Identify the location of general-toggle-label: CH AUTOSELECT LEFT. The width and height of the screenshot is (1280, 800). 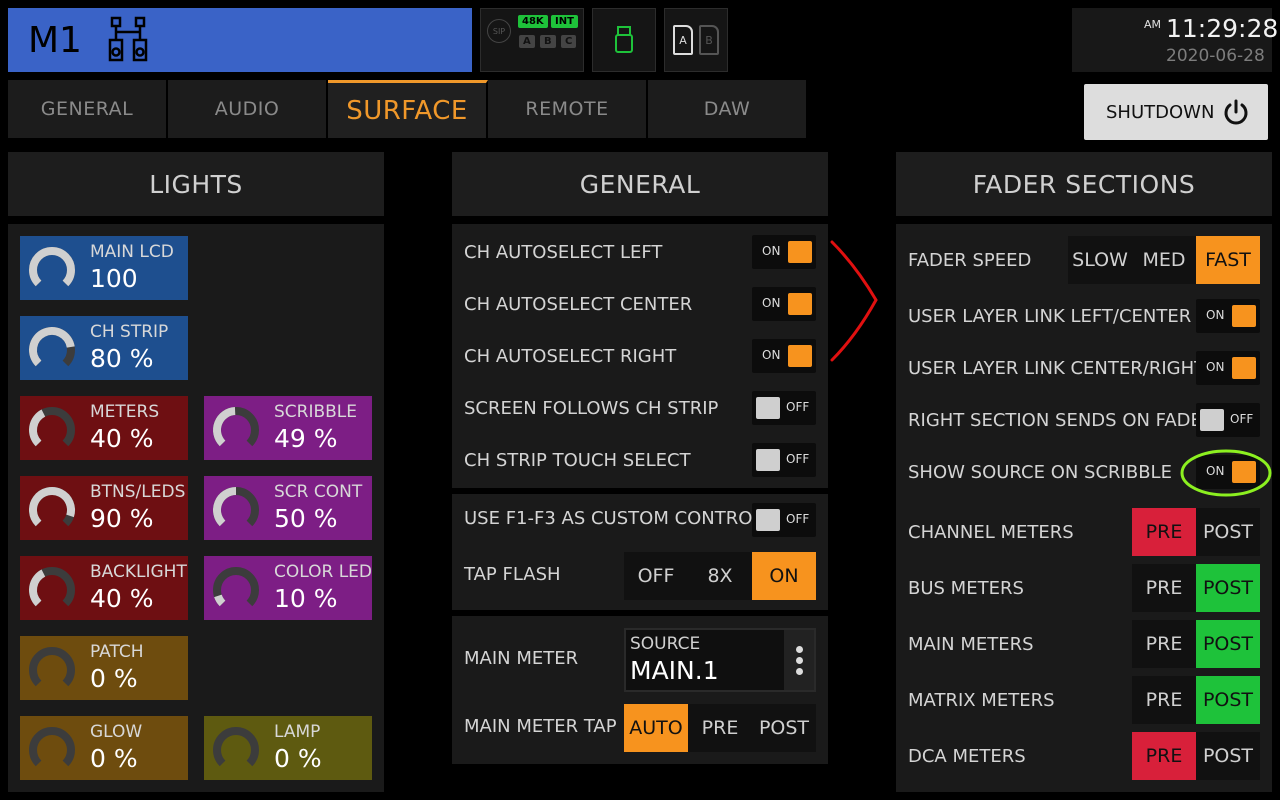
(563, 252).